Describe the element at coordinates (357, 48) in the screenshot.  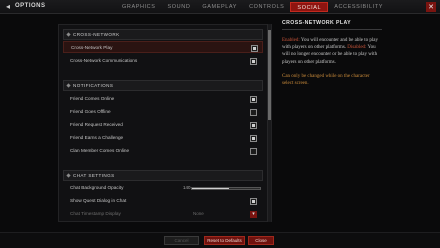
I see `disabled-label: Disabled:` at that location.